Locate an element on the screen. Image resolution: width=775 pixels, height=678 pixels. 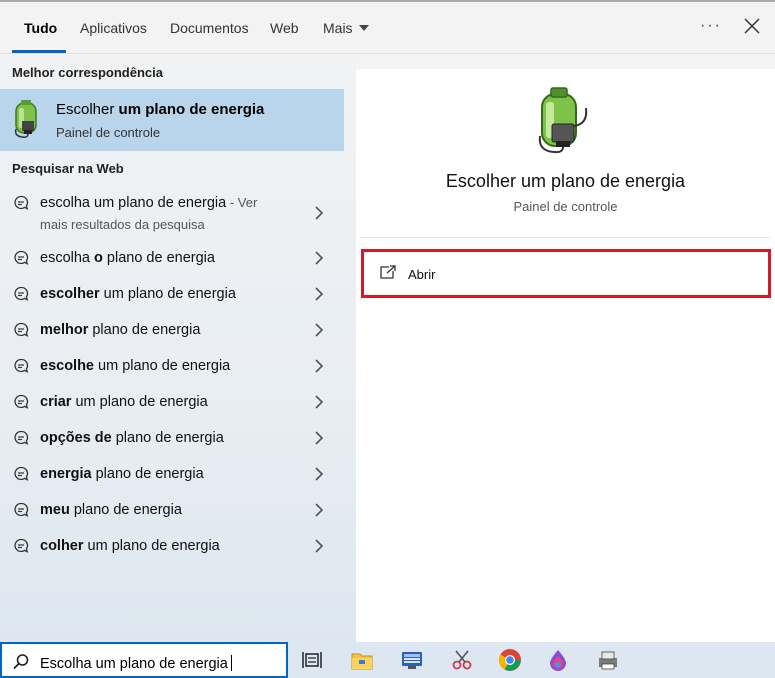
best-match-title-plain: Escolher is located at coordinates (87, 109).